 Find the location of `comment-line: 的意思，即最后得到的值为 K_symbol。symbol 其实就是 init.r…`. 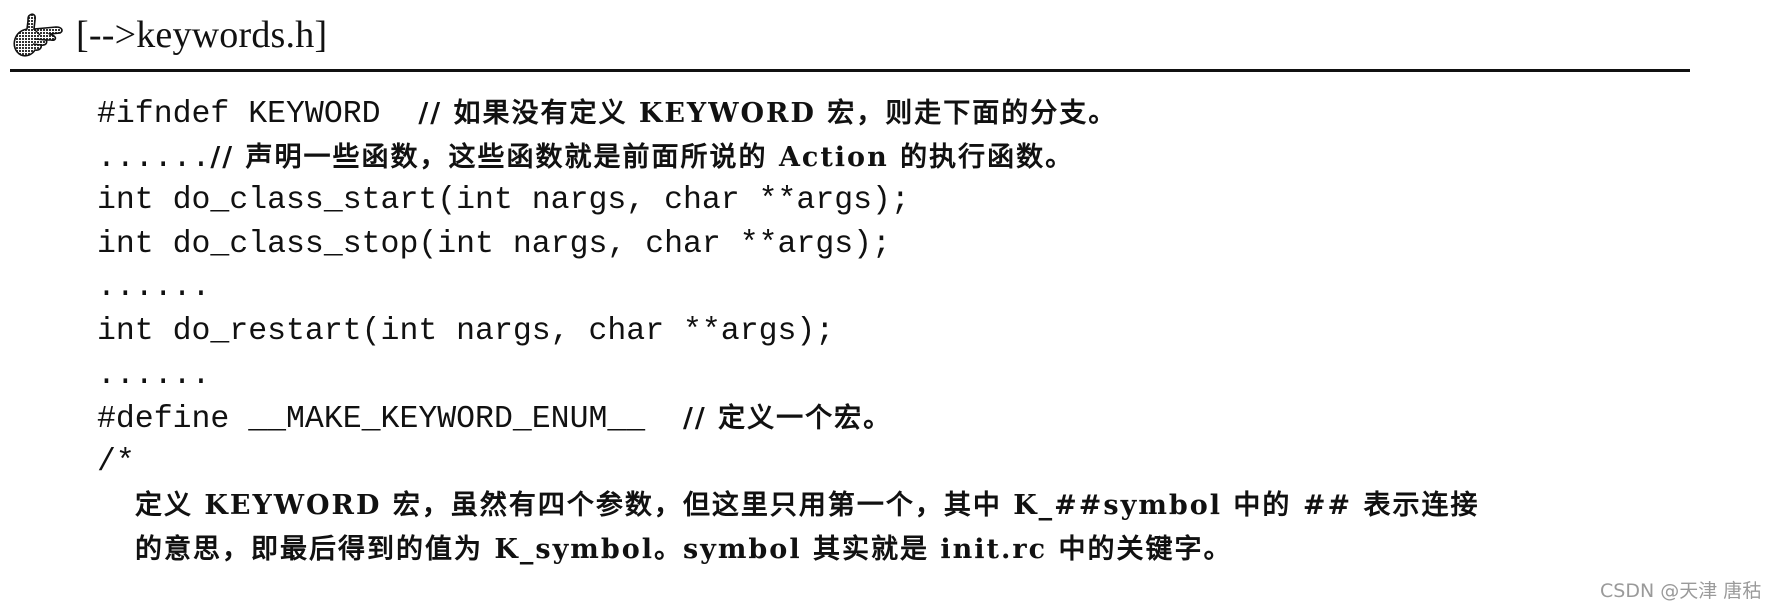

comment-line: 的意思，即最后得到的值为 K_symbol。symbol 其实就是 init.r… is located at coordinates (788, 550).